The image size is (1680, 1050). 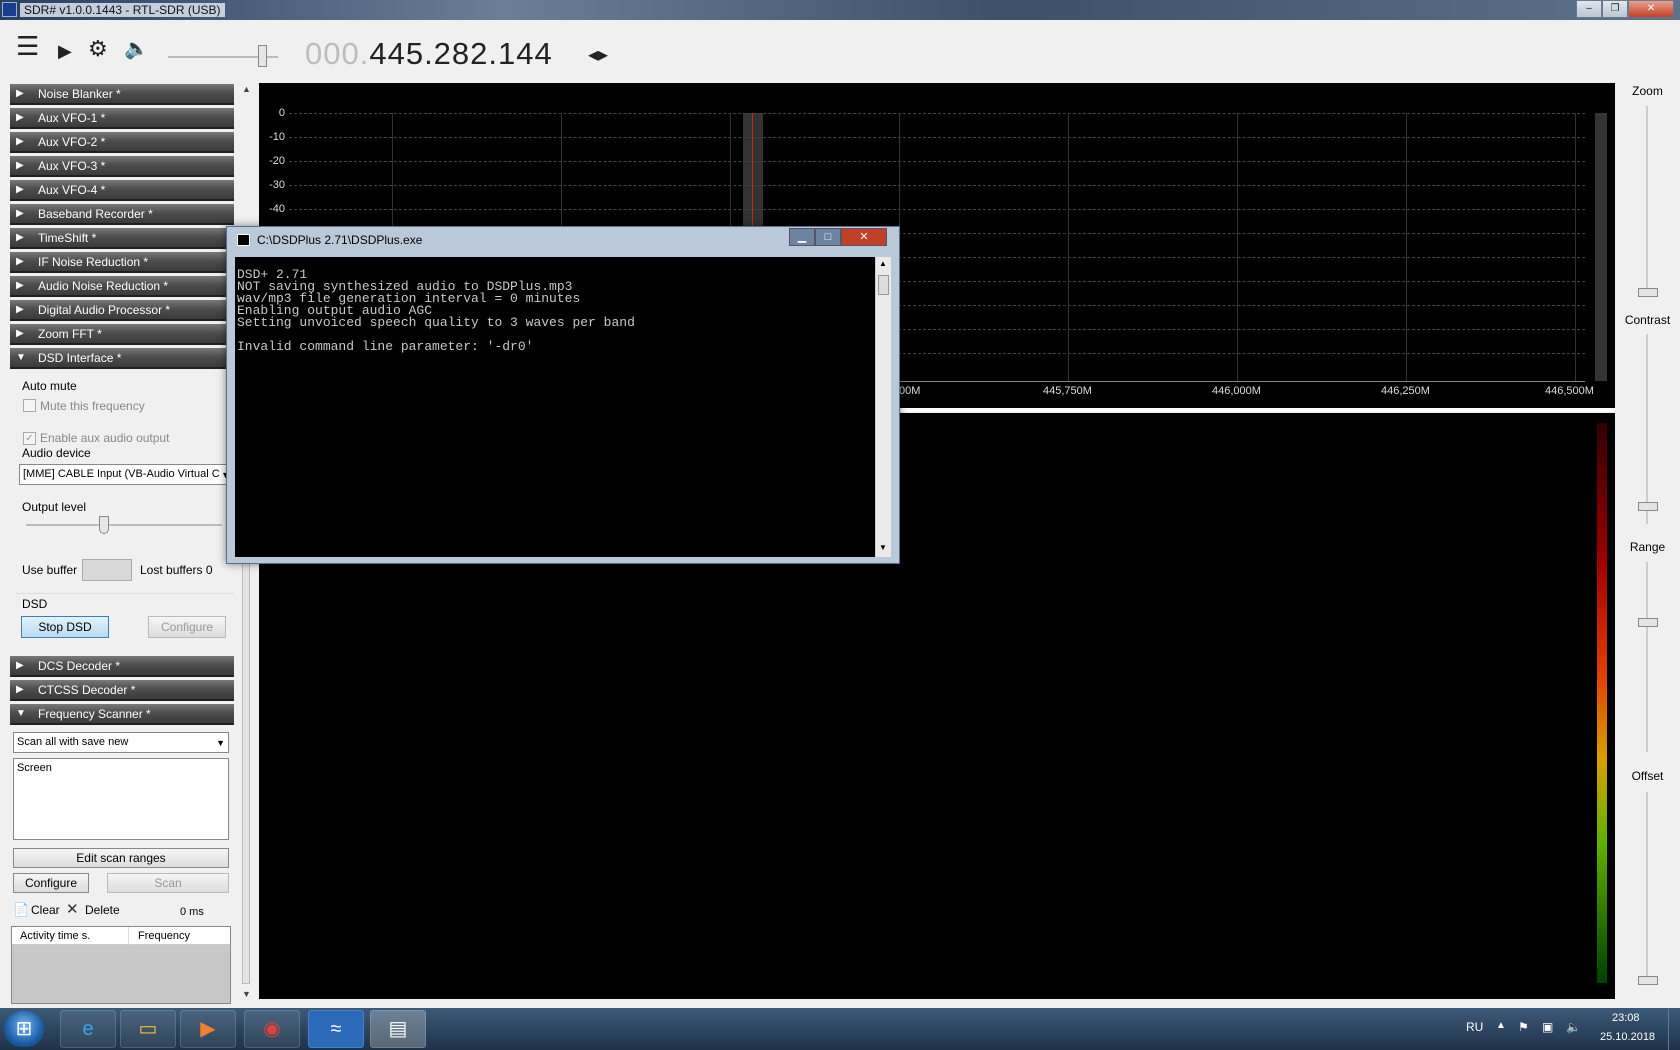 What do you see at coordinates (126, 474) in the screenshot?
I see `audio-device-select: [MME] CABLE Input (VB-Audio Virtual C▼` at bounding box center [126, 474].